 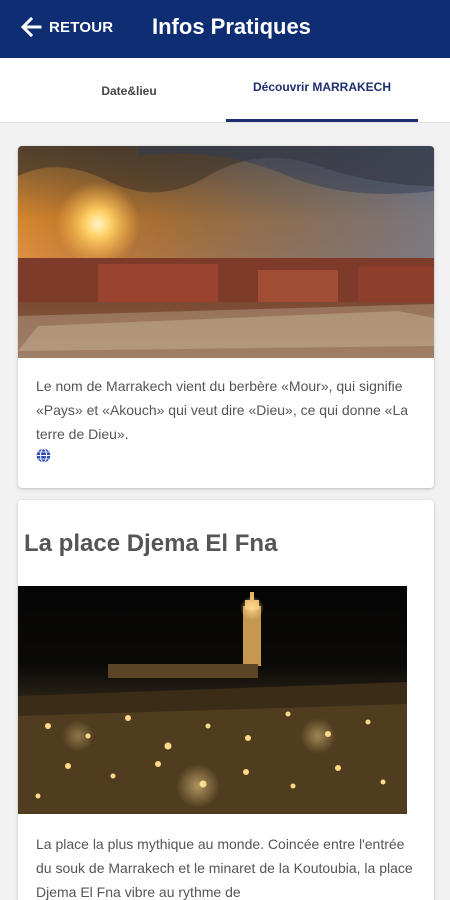 I want to click on tab-bar: Date&lieu Découvrir MARRAKECH, so click(x=225, y=90).